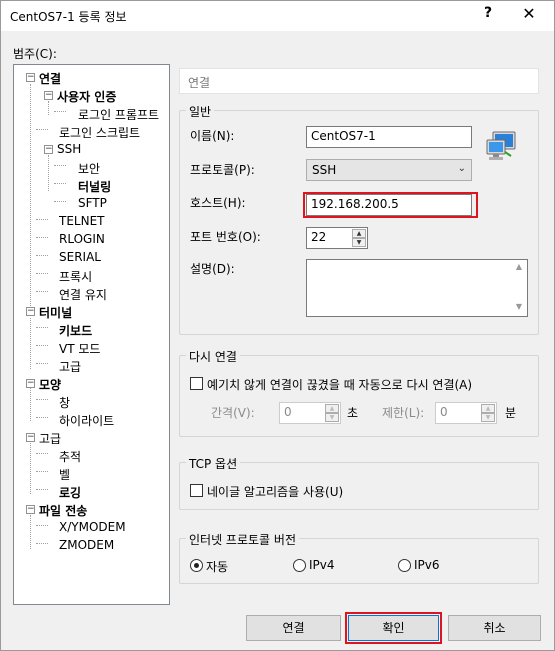 The image size is (555, 651). What do you see at coordinates (196, 565) in the screenshot?
I see `ip-auto-radio` at bounding box center [196, 565].